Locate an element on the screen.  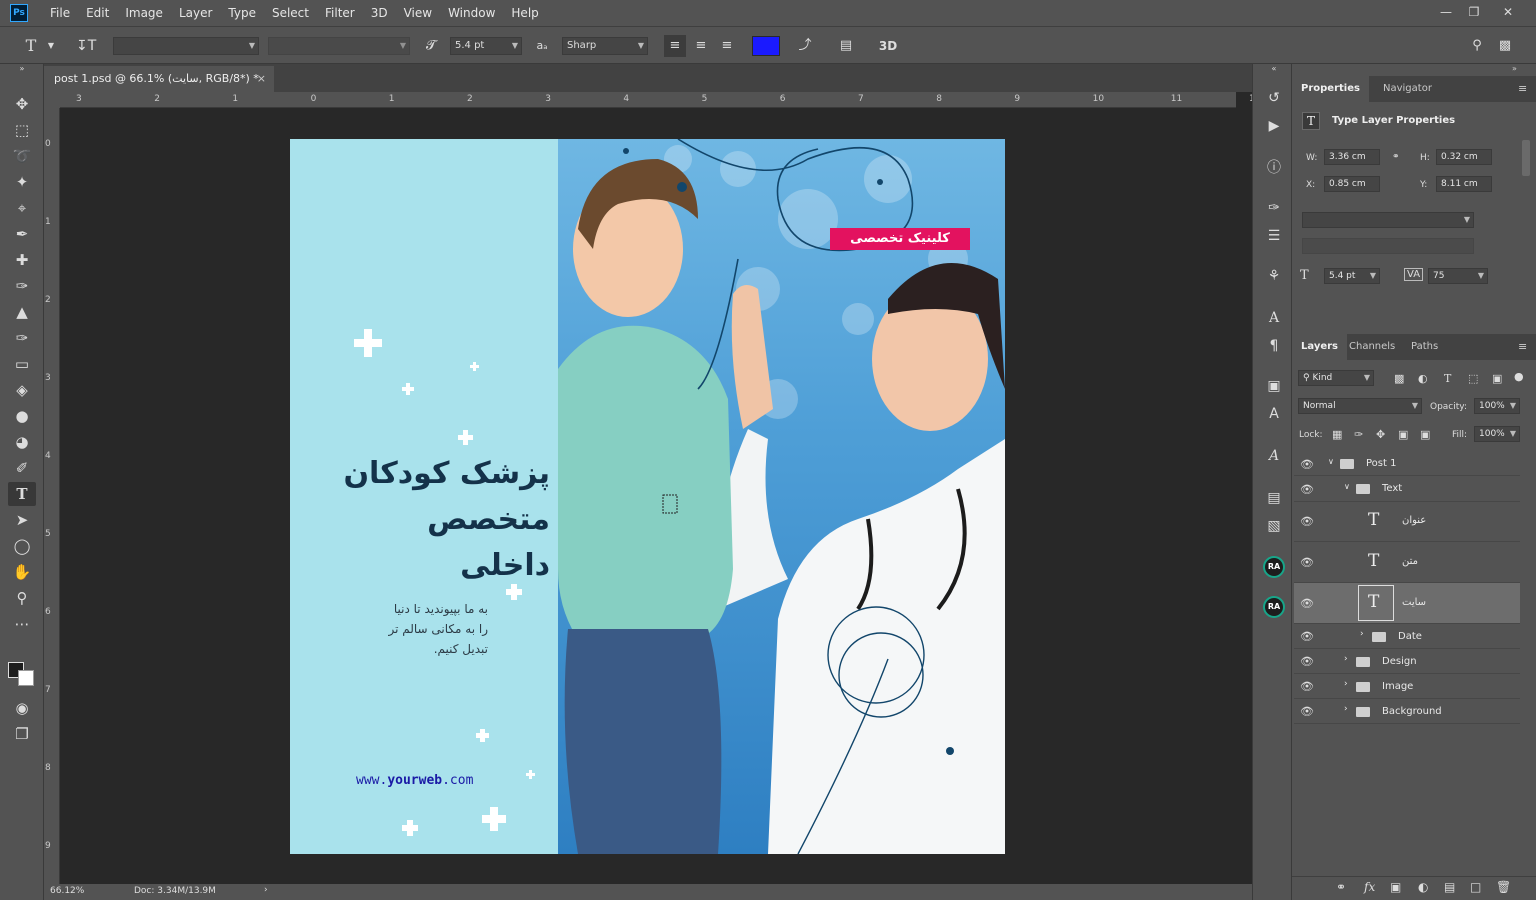
crop-tool-icon: ⌖ is located at coordinates (22, 208).